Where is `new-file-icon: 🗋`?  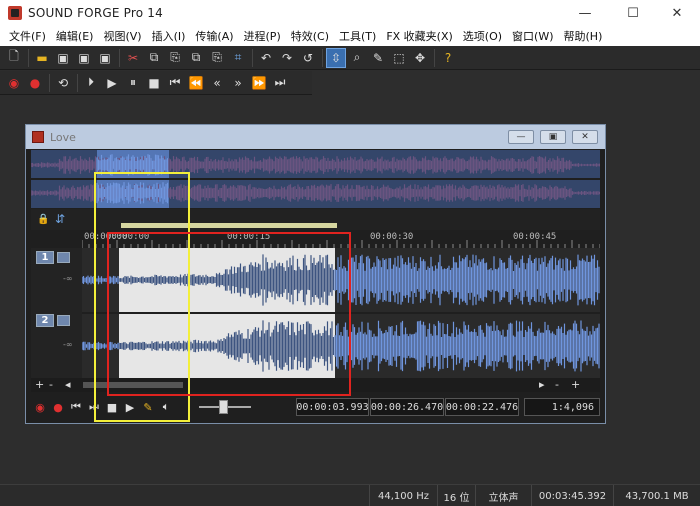
new-file-icon: 🗋 is located at coordinates (14, 58).